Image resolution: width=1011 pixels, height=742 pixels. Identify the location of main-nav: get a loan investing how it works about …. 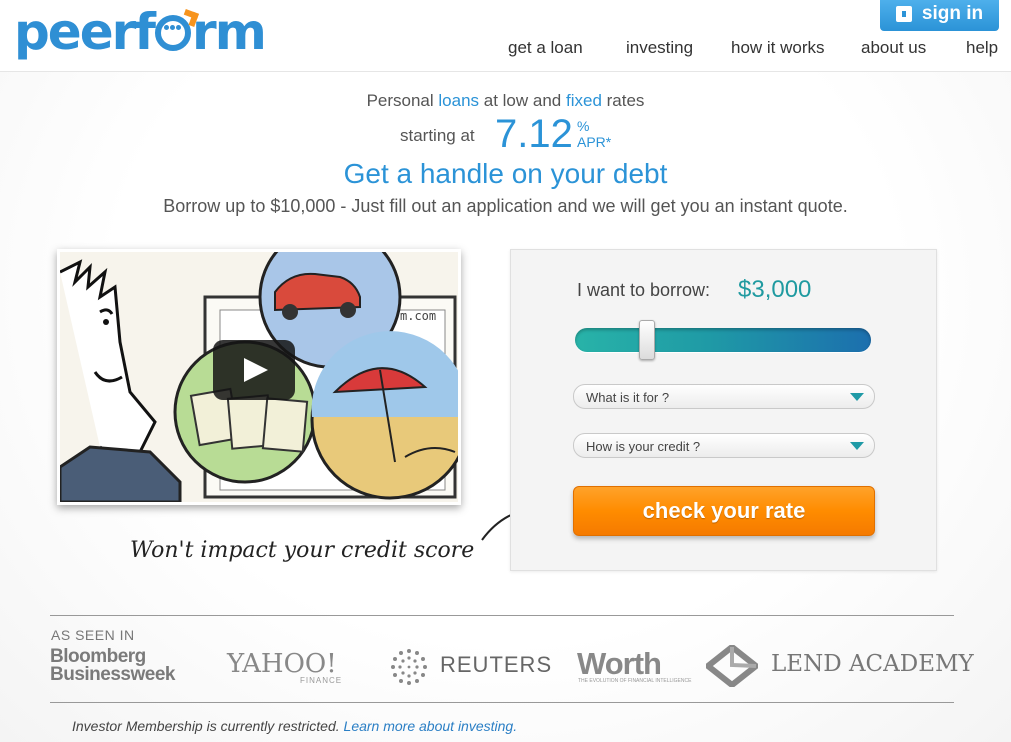
(505, 49).